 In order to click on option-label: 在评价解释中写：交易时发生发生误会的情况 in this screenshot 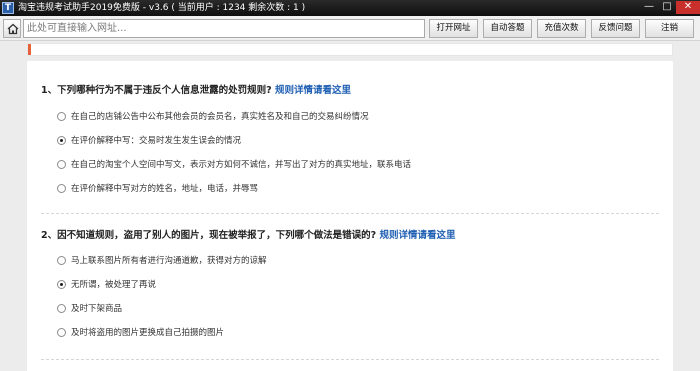, I will do `click(156, 141)`.